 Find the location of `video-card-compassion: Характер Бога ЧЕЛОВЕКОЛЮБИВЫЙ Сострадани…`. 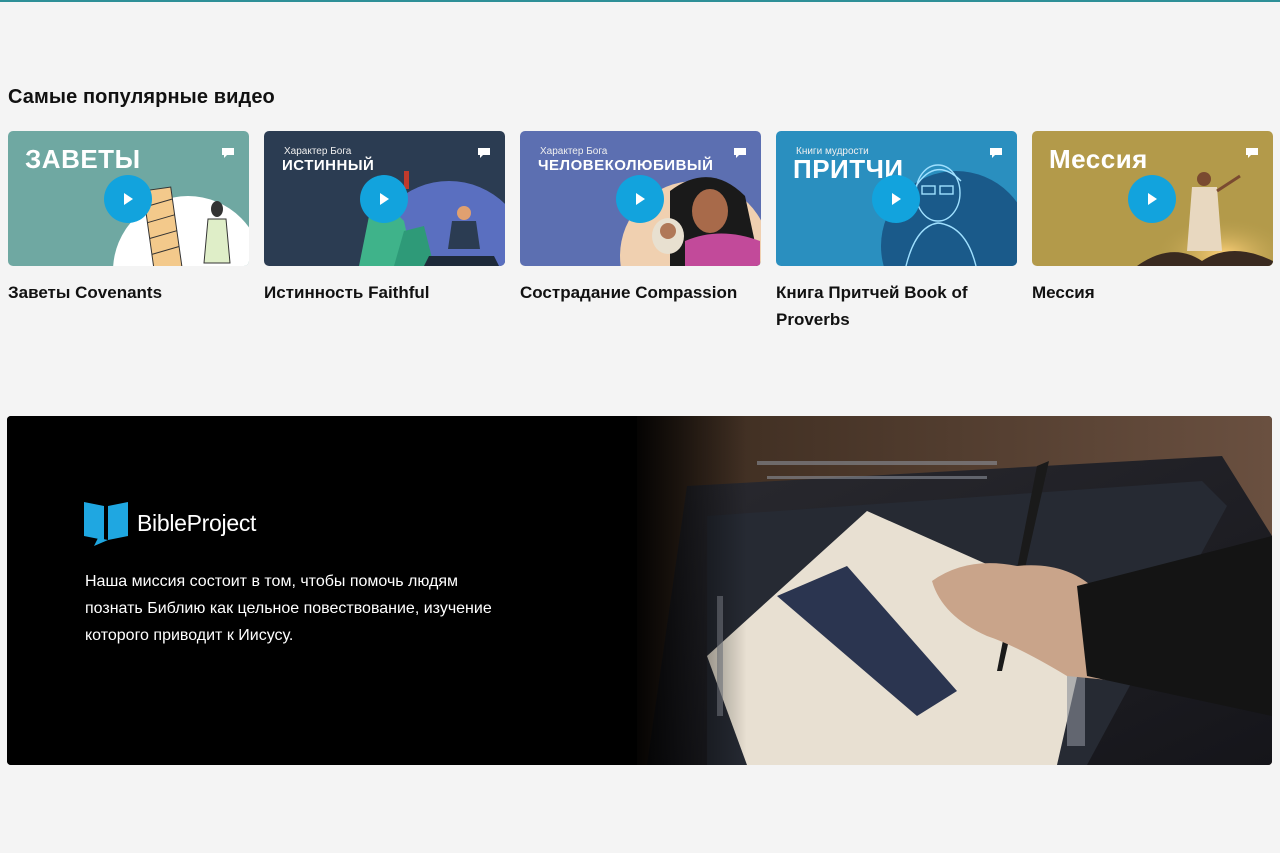

video-card-compassion: Характер Бога ЧЕЛОВЕКОЛЮБИВЫЙ Сострадани… is located at coordinates (640, 218).